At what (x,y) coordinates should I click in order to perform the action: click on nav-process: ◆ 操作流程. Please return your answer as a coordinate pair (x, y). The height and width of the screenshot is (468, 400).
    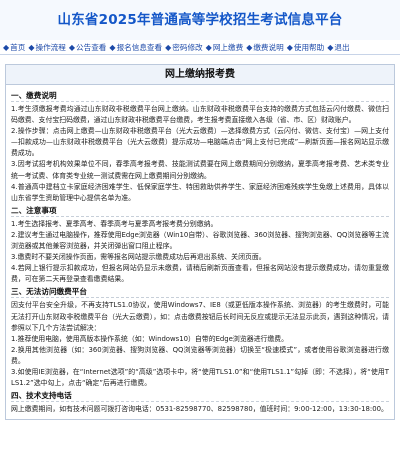
    Looking at the image, I should click on (47, 47).